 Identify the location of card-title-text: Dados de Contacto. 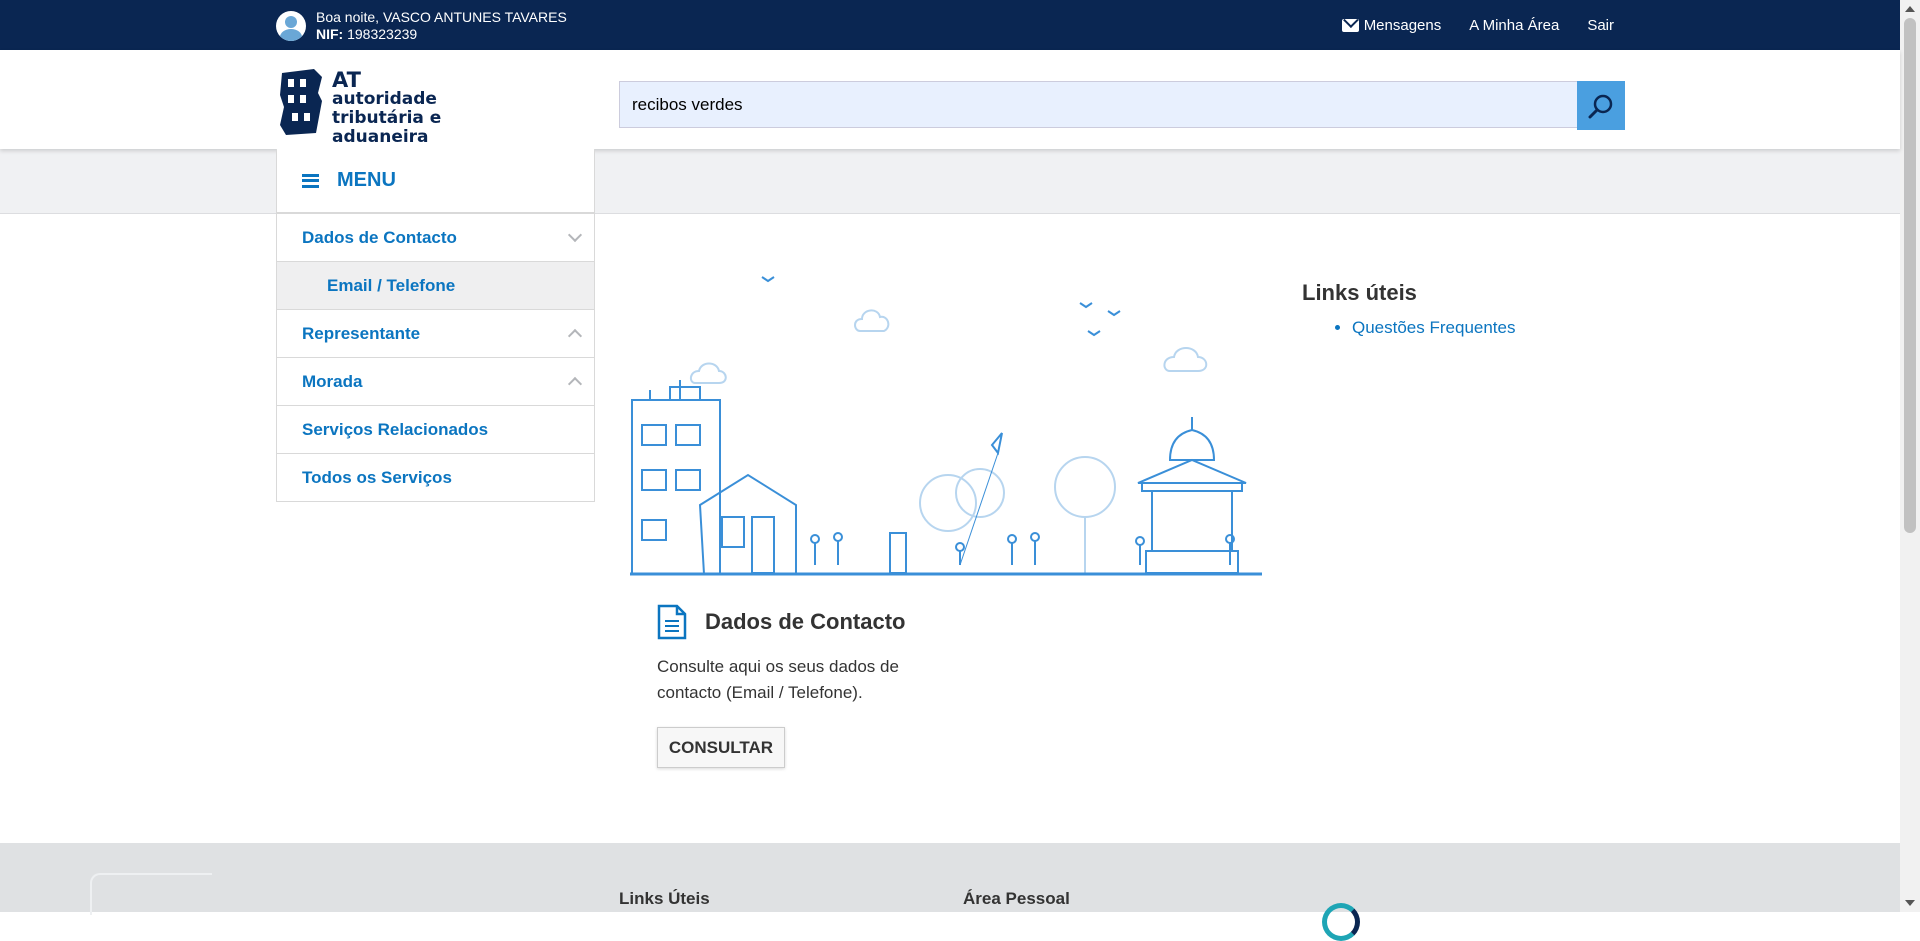
(805, 621).